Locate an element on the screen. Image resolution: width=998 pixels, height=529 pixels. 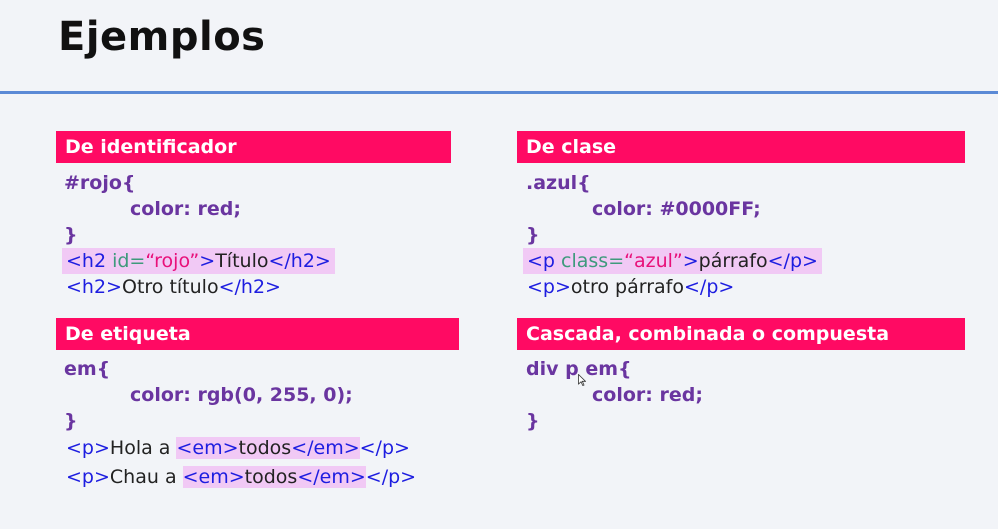
html-example: <p>Chau a <em>todos</em></p> is located at coordinates (241, 477).